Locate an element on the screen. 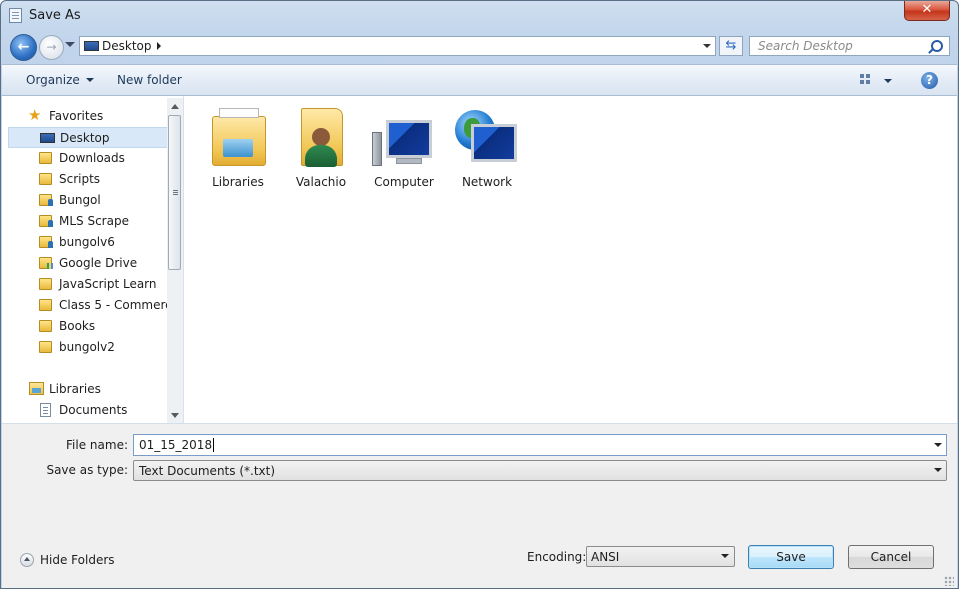 Image resolution: width=959 pixels, height=589 pixels. sidebar-item-class-5: Class 5 - Commercia is located at coordinates (92, 305).